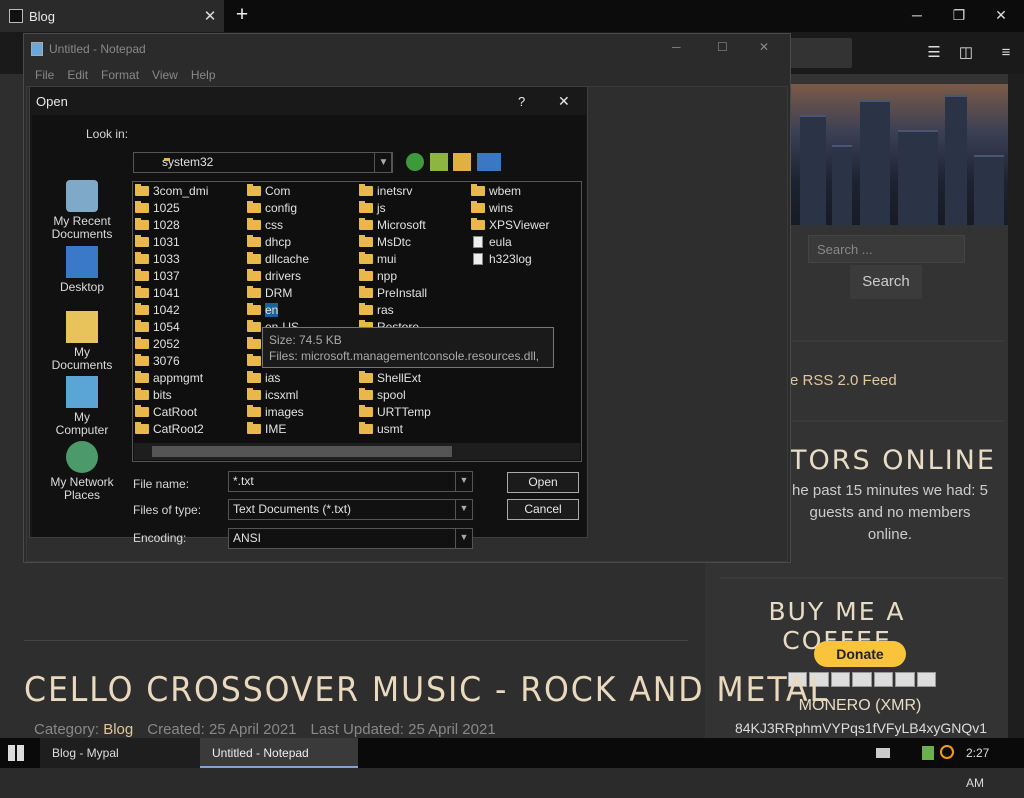 Image resolution: width=1024 pixels, height=798 pixels. What do you see at coordinates (510, 224) in the screenshot?
I see `file-list-item: XPSViewer` at bounding box center [510, 224].